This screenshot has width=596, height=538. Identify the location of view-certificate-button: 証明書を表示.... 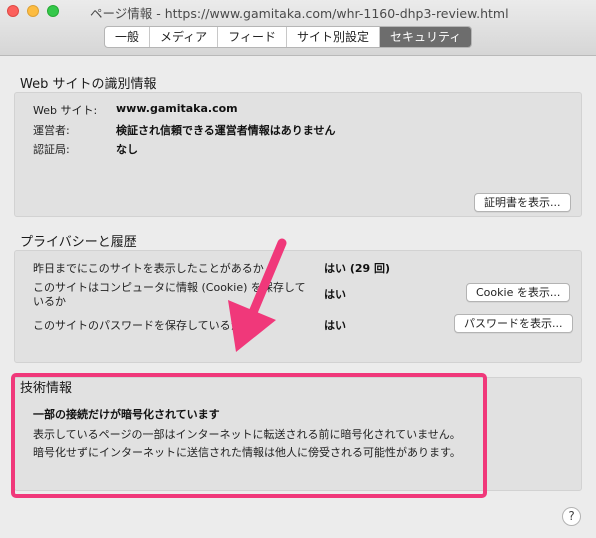
(522, 202).